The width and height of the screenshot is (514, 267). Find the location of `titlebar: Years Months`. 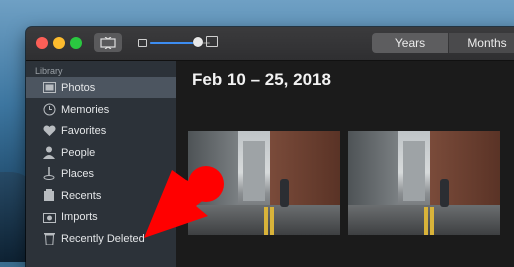

titlebar: Years Months is located at coordinates (270, 44).